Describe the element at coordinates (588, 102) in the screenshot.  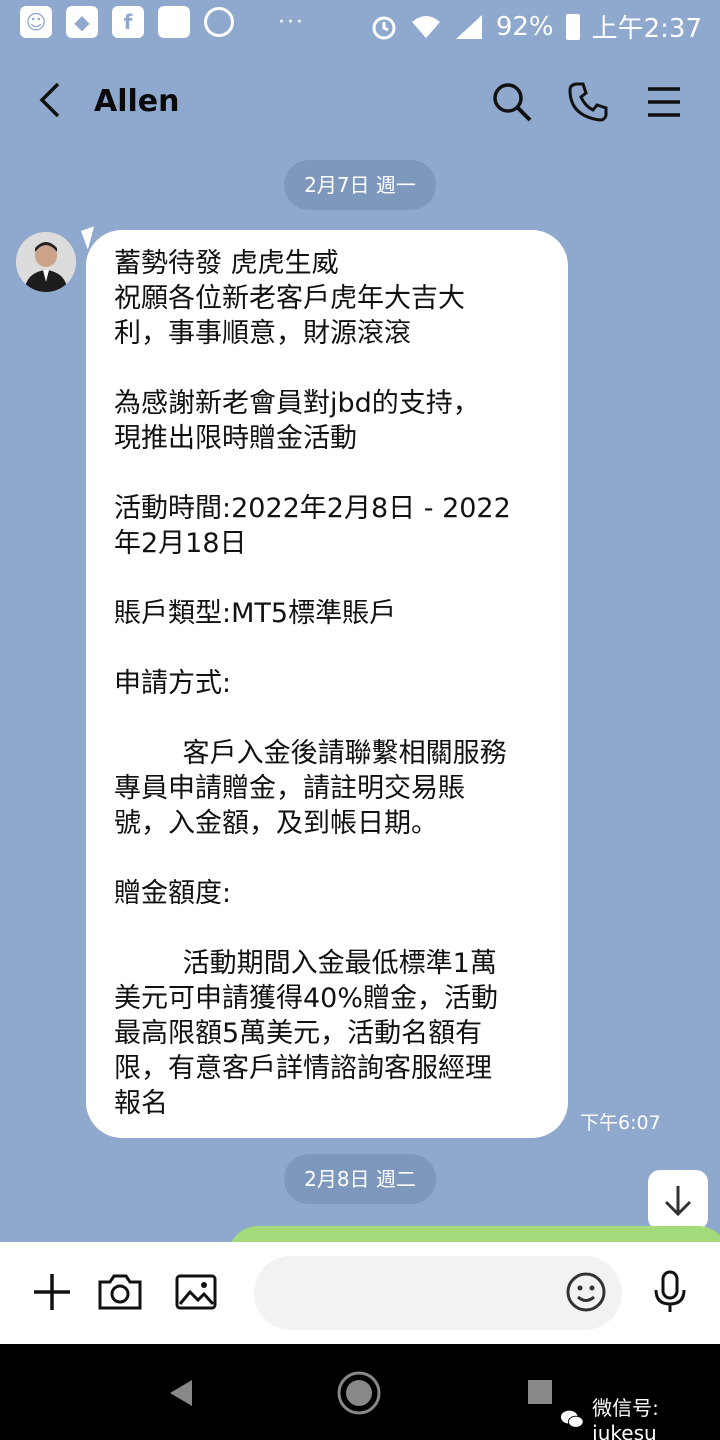
I see `phone-icon` at that location.